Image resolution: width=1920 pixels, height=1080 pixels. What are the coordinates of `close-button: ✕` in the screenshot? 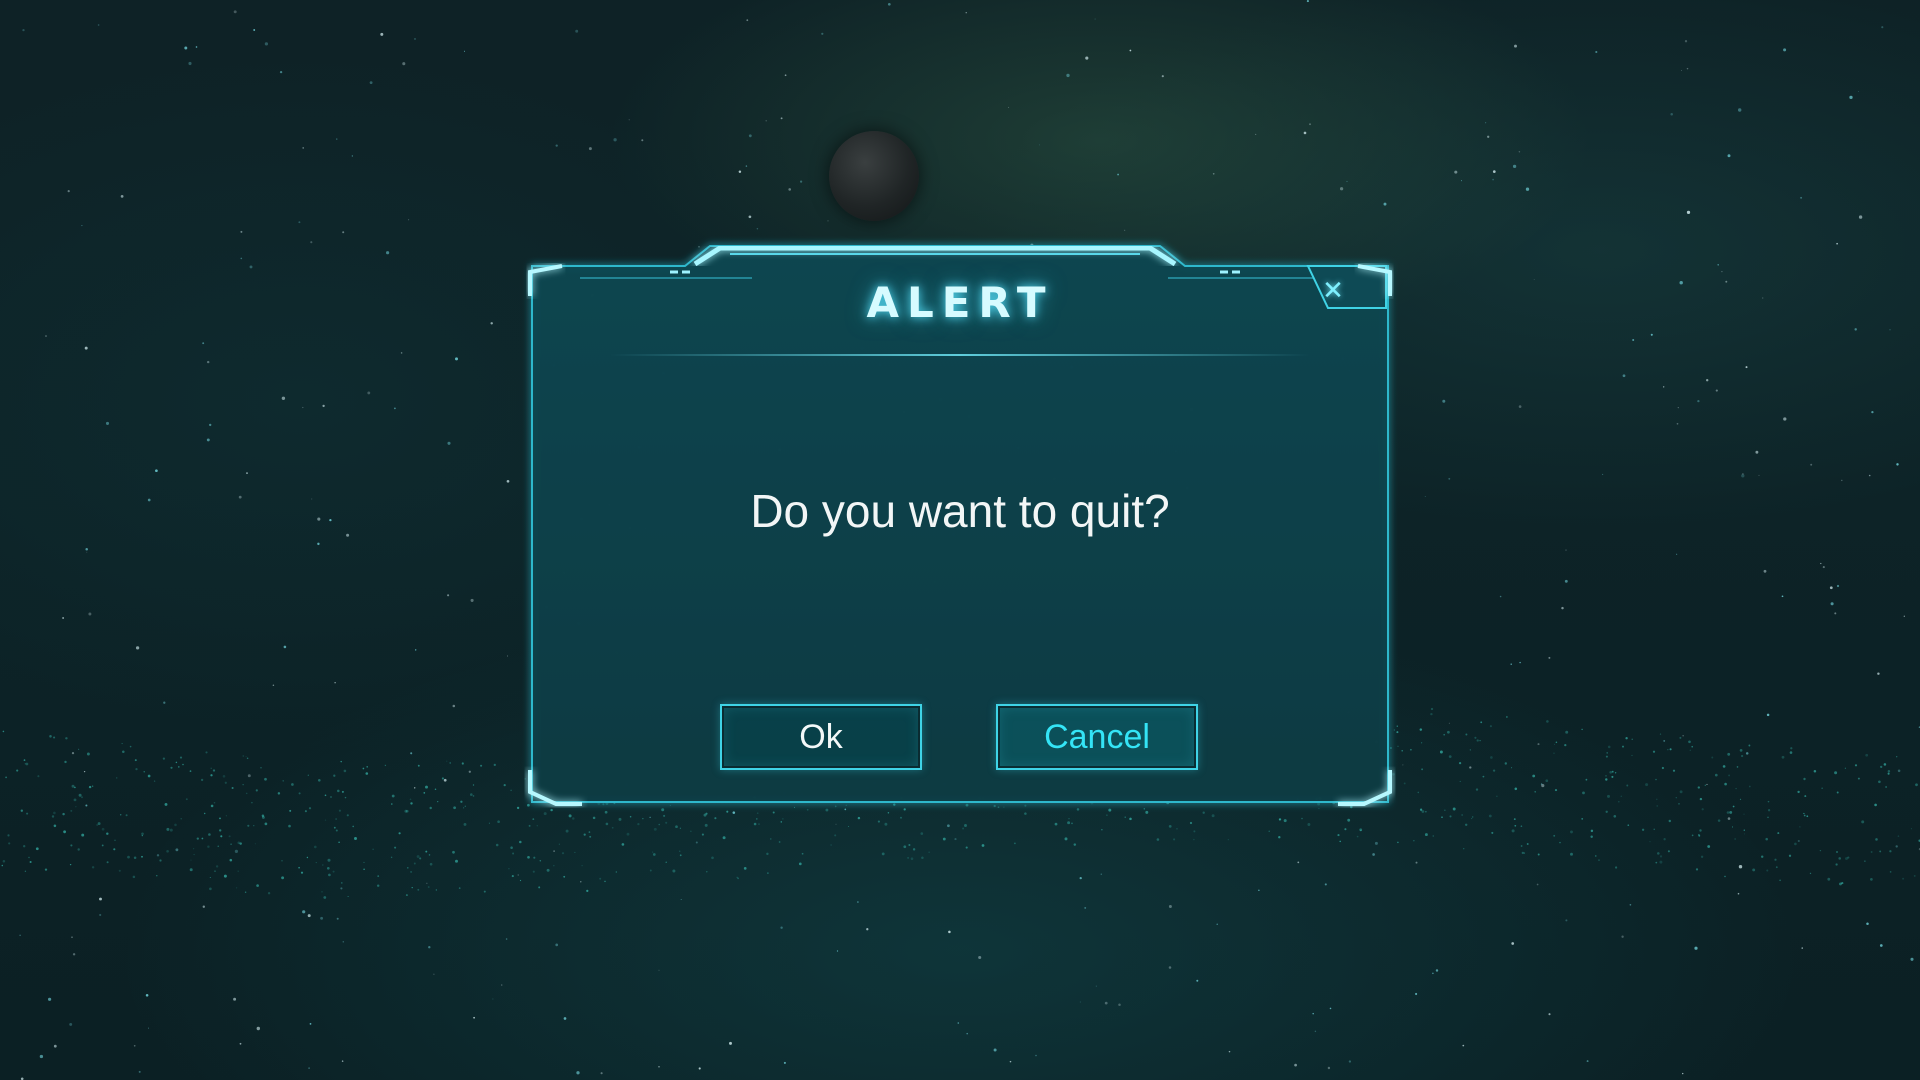 It's located at (1333, 291).